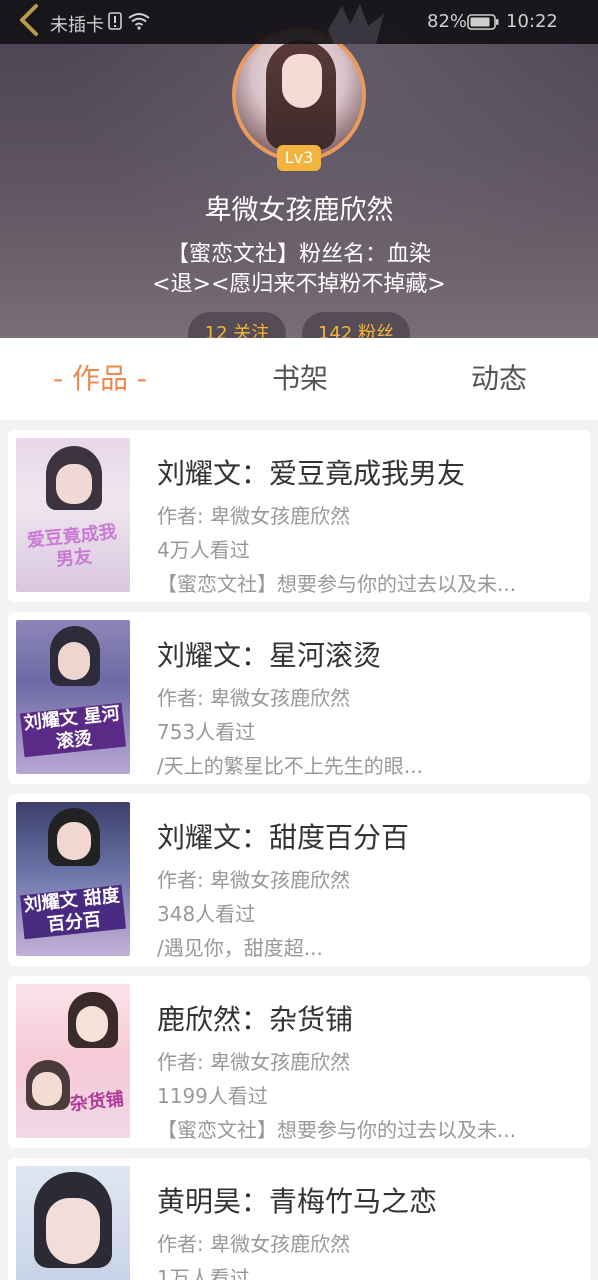  Describe the element at coordinates (356, 326) in the screenshot. I see `fans-count-button: 142 粉丝` at that location.